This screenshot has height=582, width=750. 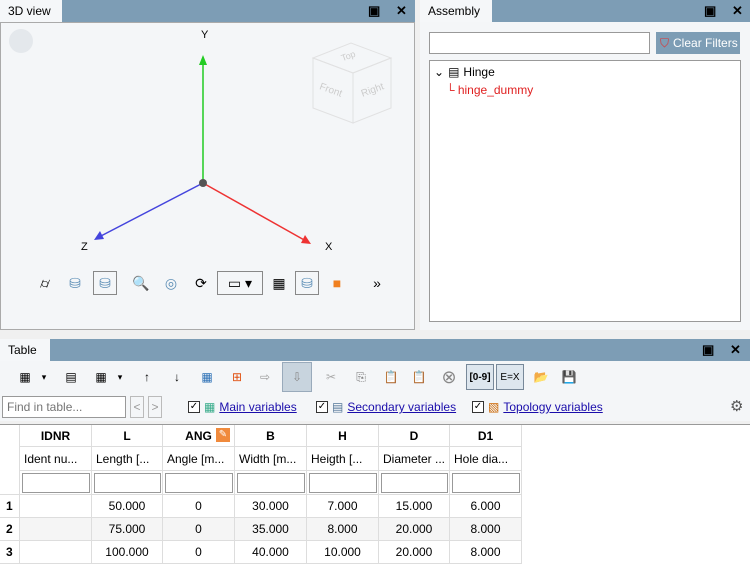 What do you see at coordinates (401, 407) in the screenshot?
I see `secondary-variables-link: Secondary variables` at bounding box center [401, 407].